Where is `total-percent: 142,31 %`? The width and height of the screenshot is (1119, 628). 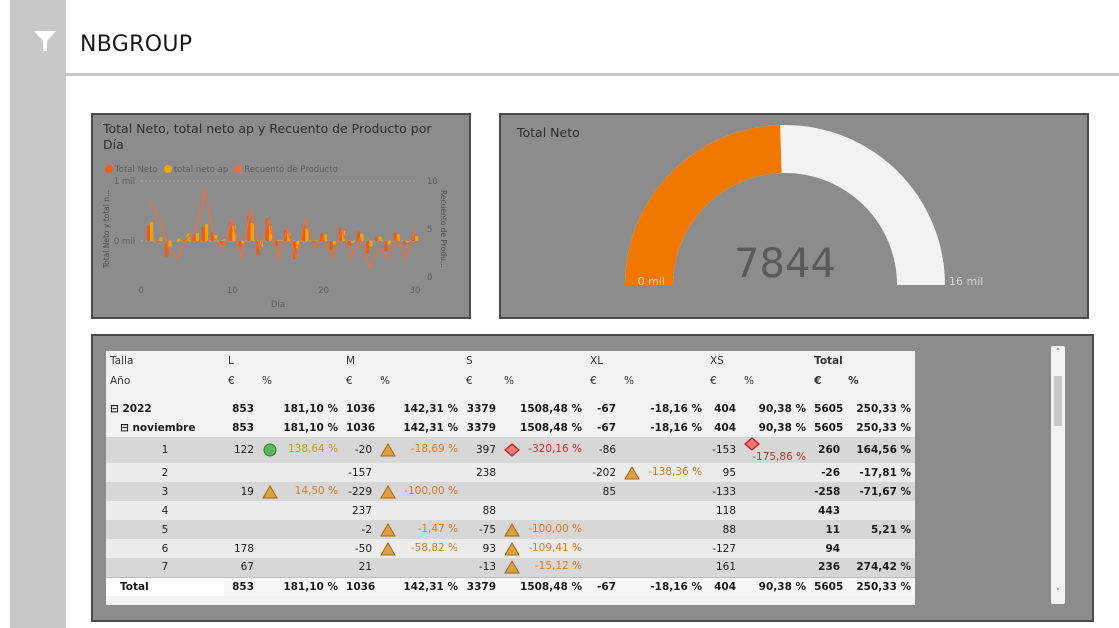
total-percent: 142,31 % is located at coordinates (419, 586).